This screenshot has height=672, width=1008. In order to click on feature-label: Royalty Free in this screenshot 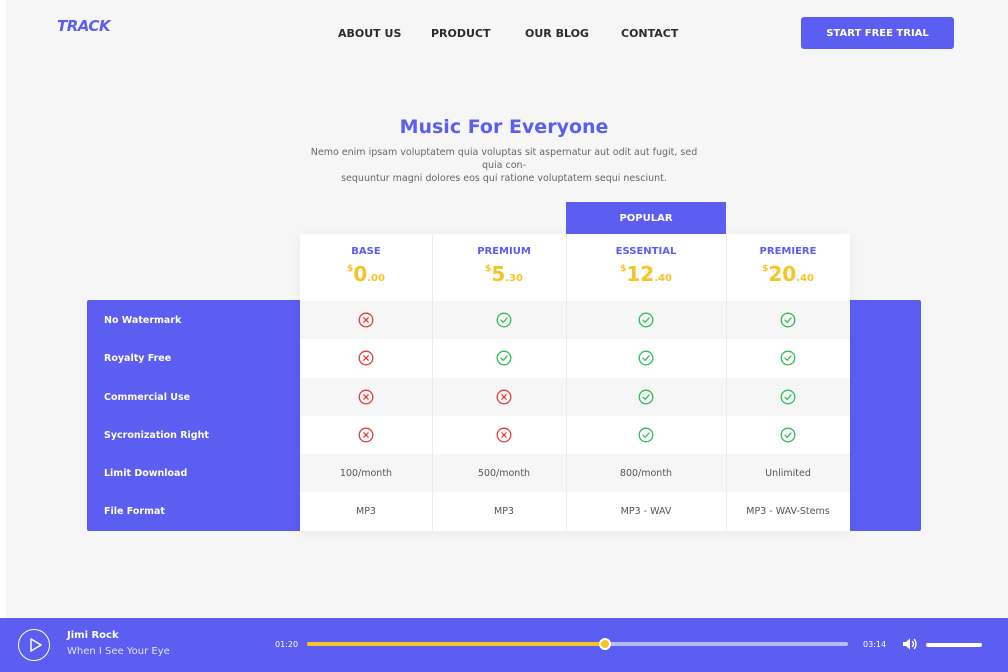, I will do `click(138, 358)`.